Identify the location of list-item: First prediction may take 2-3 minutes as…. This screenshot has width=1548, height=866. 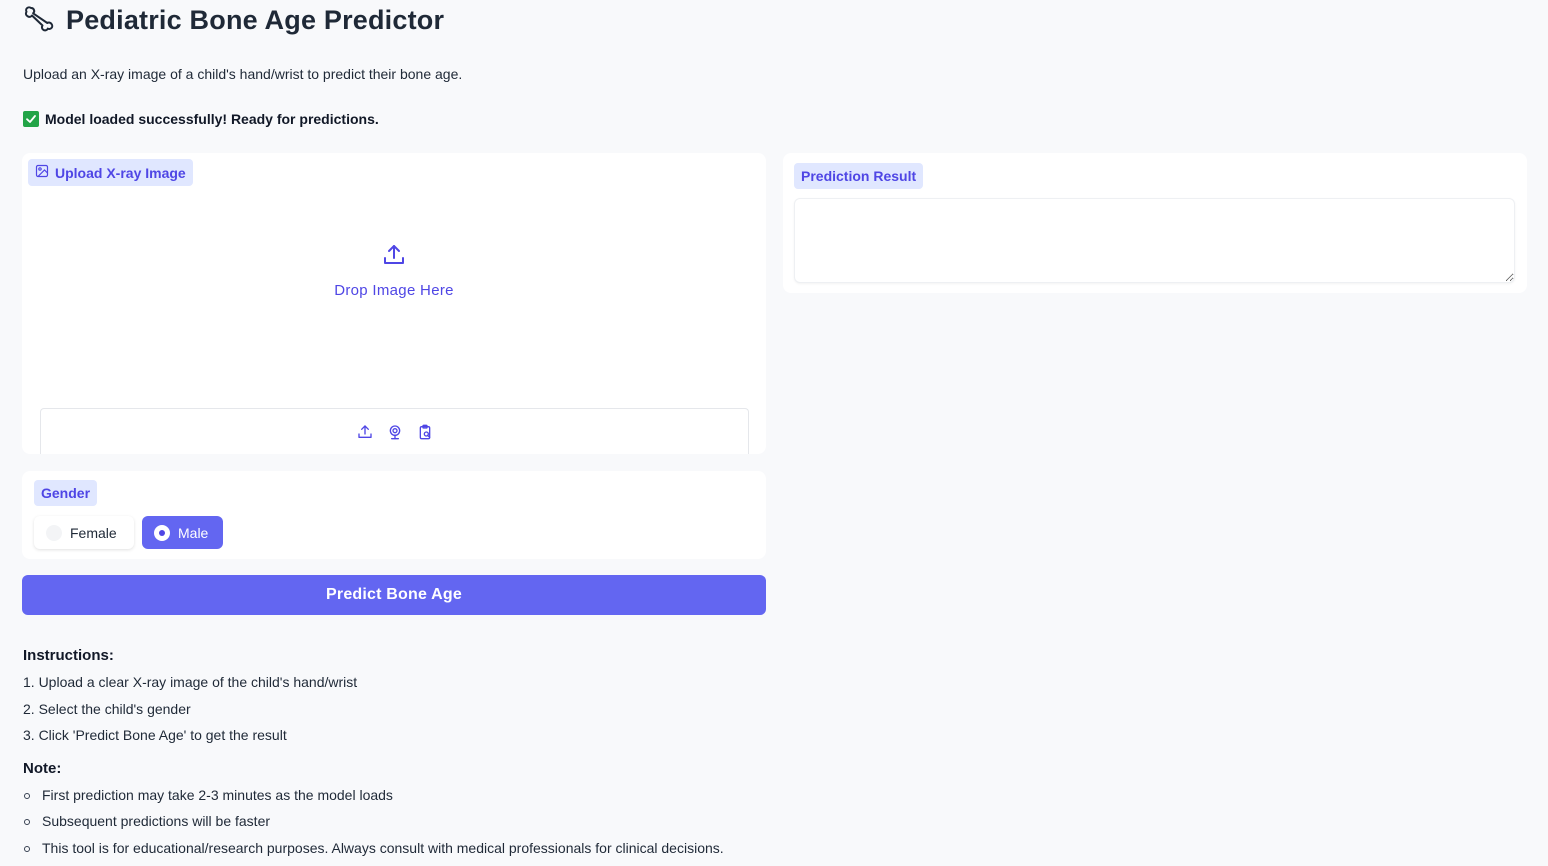
(473, 800).